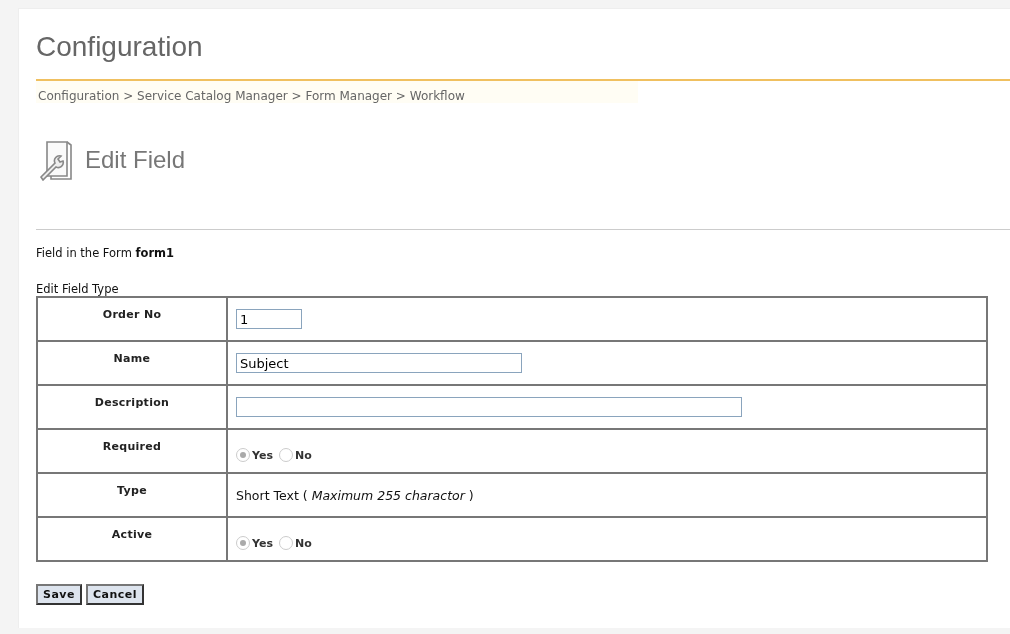 The image size is (1010, 634). I want to click on text-field: 1, so click(269, 319).